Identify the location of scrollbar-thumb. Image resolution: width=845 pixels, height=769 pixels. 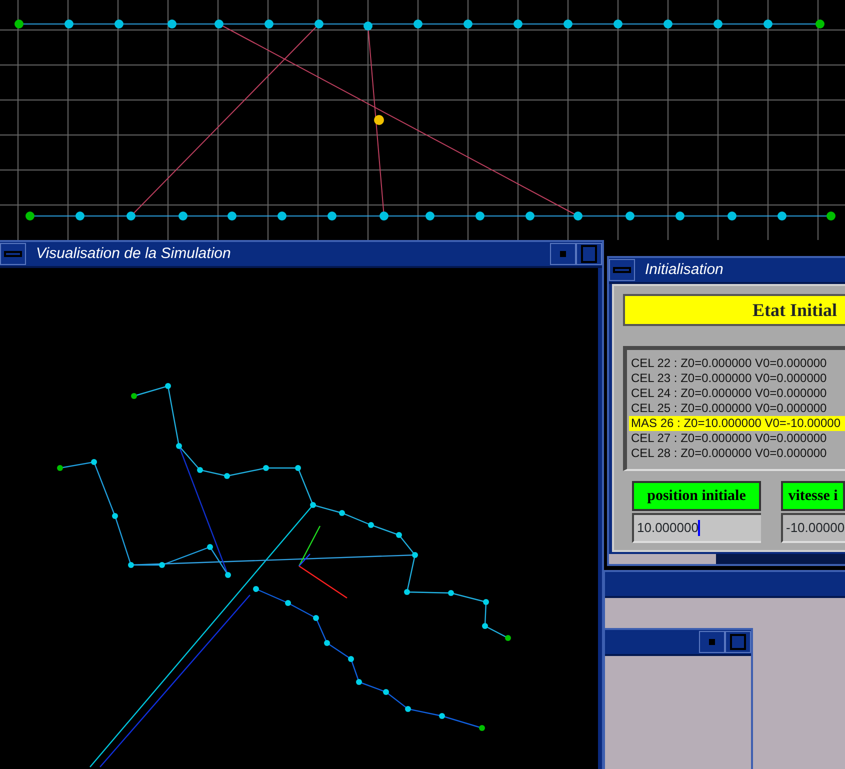
(662, 559).